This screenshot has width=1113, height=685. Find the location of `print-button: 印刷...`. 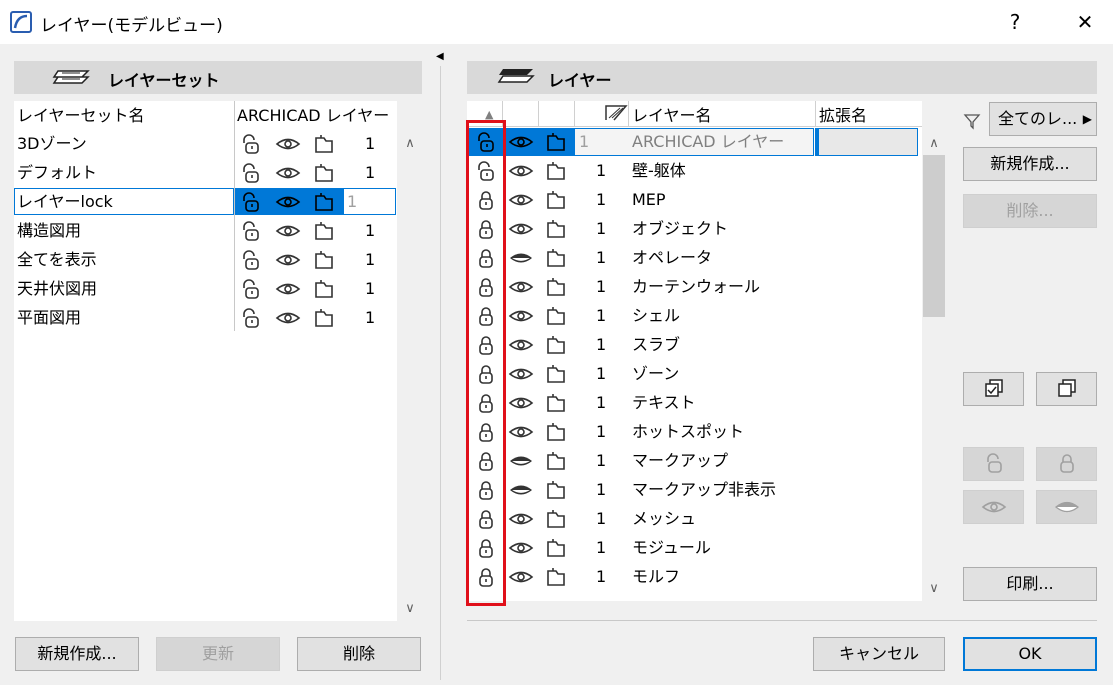

print-button: 印刷... is located at coordinates (1030, 584).